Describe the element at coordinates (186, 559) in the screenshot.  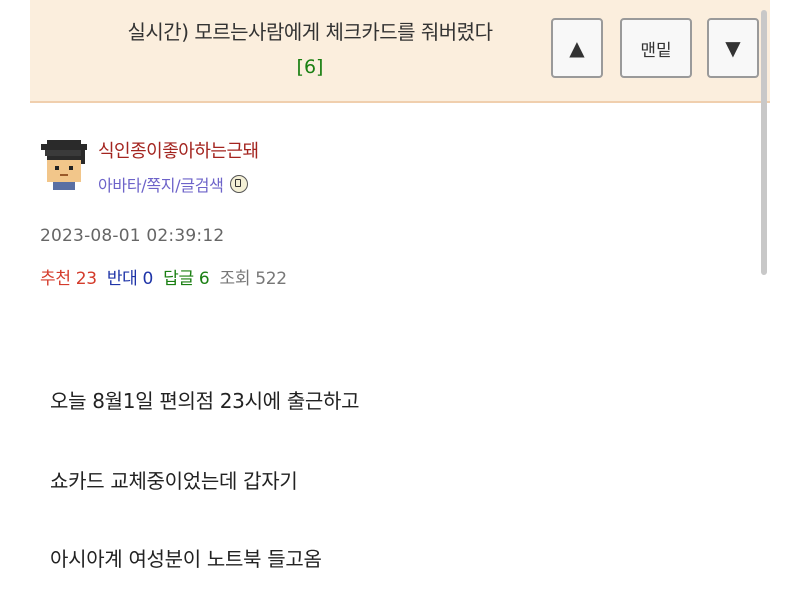
I see `post-body-line: 아시아계 여성분이 노트북 들고옴` at that location.